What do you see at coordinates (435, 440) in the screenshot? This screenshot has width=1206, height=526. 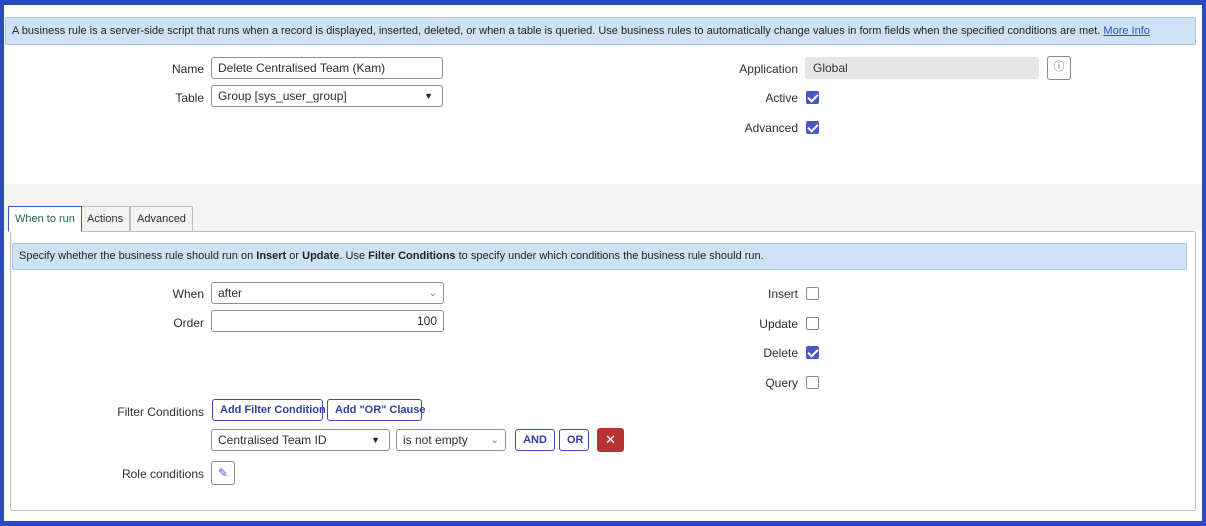 I see `condition-operator-value: is not empty` at bounding box center [435, 440].